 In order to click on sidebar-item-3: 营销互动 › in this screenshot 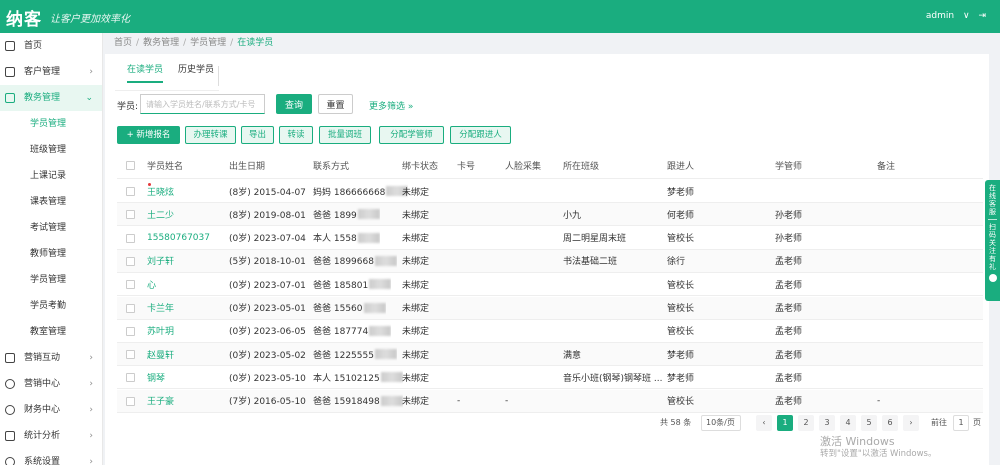, I will do `click(51, 358)`.